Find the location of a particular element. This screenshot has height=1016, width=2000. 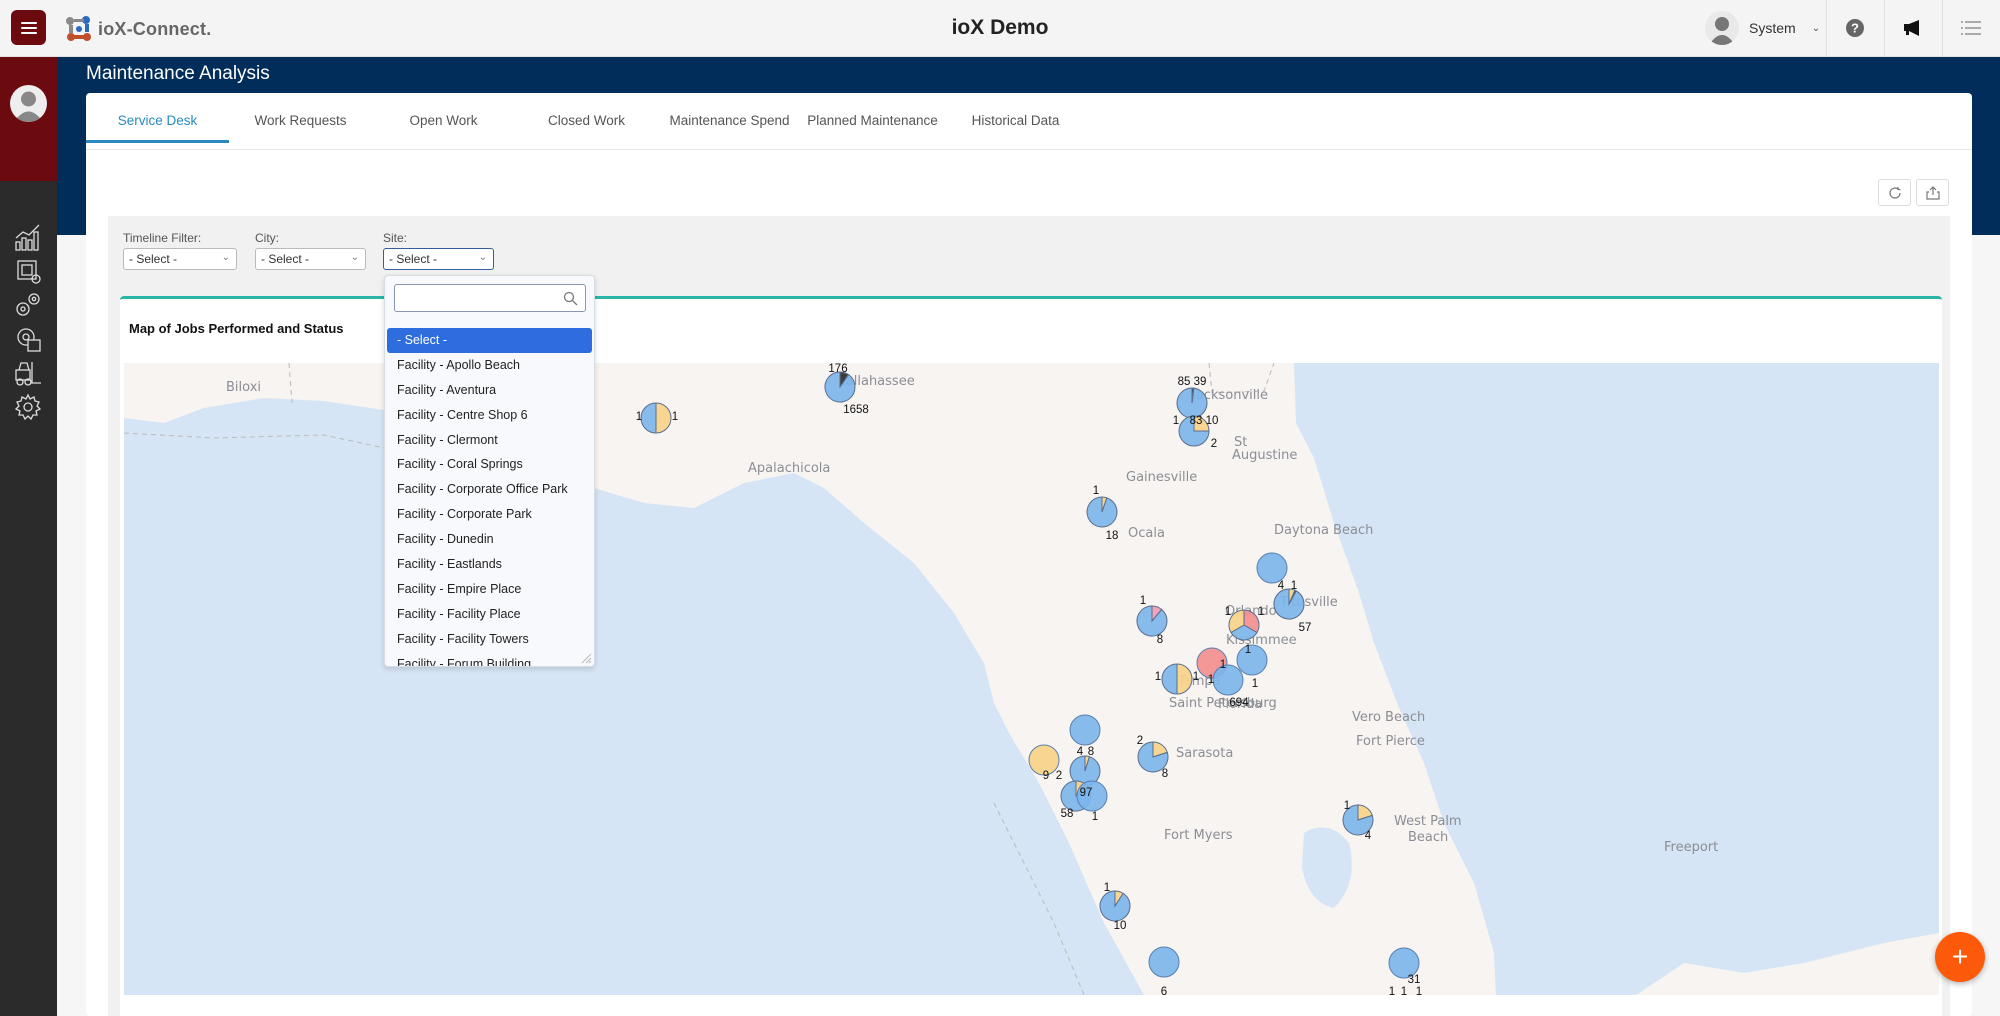

map-title: Map of Jobs Performed and Status is located at coordinates (236, 328).